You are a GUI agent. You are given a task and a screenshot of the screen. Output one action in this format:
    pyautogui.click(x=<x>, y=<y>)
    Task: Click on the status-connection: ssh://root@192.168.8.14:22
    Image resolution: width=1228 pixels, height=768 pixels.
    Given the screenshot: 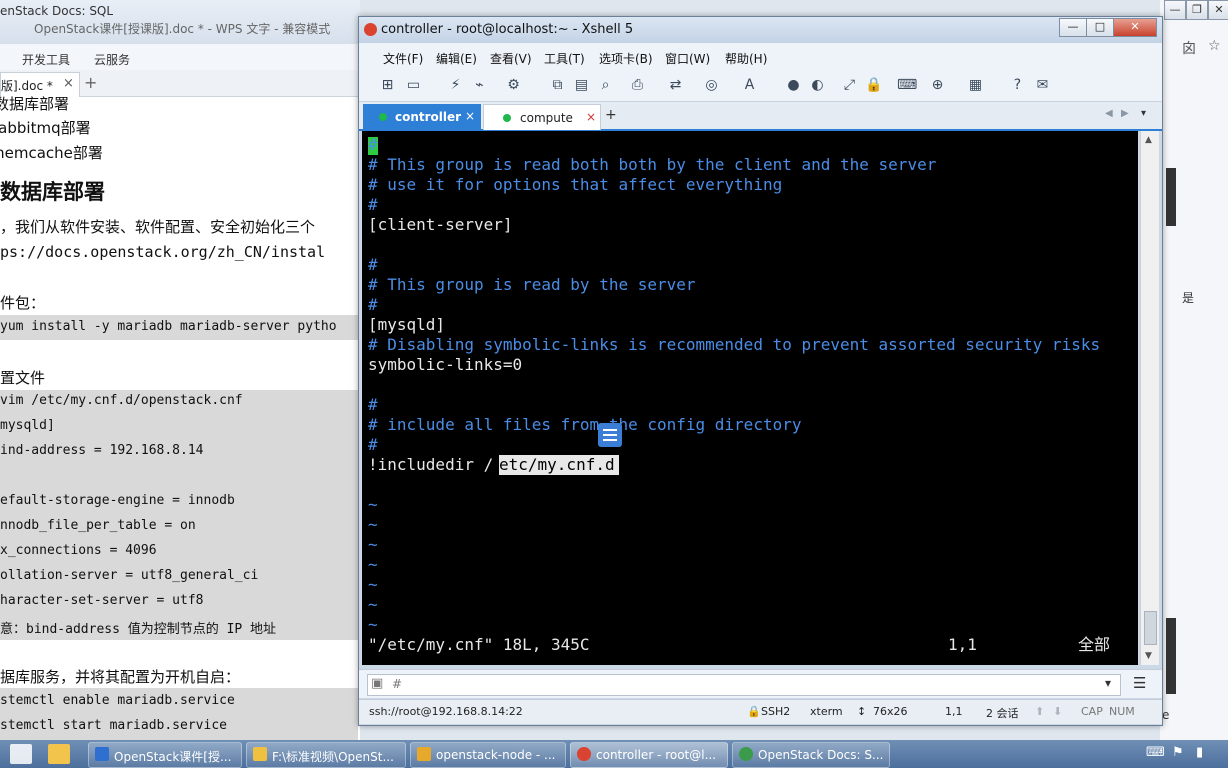 What is the action you would take?
    pyautogui.click(x=446, y=711)
    